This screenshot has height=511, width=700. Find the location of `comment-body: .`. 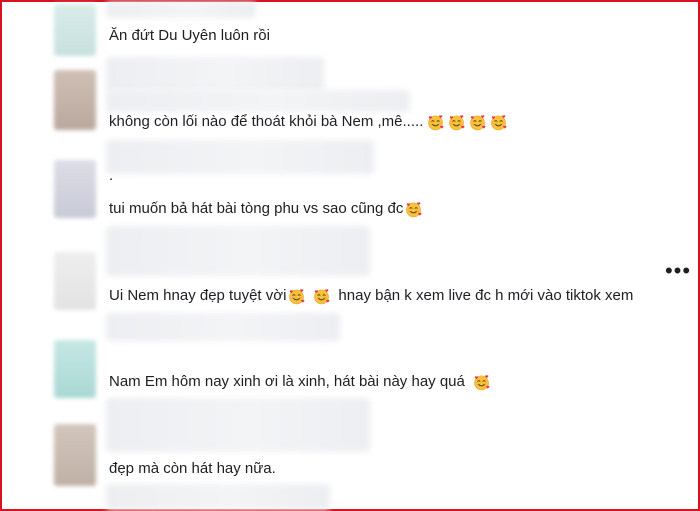

comment-body: . is located at coordinates (111, 175).